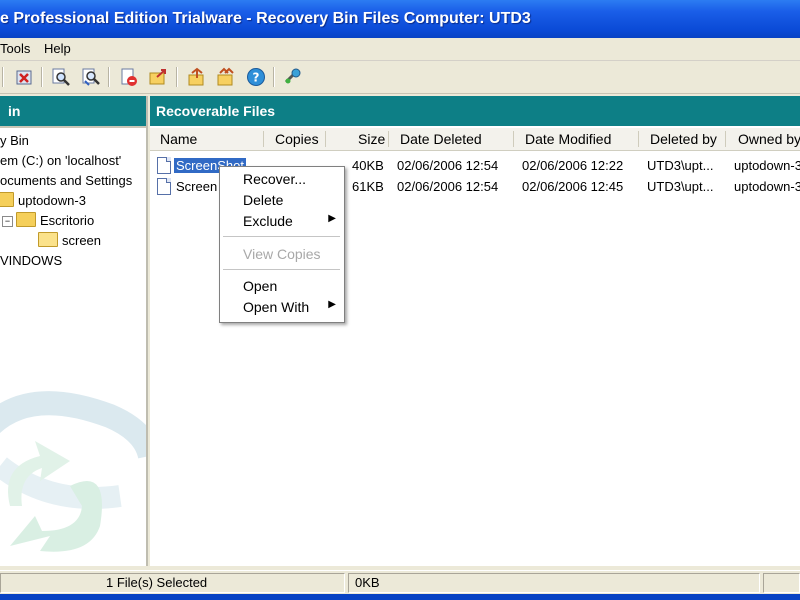  I want to click on column-header-deleted-by: Deleted by, so click(683, 139).